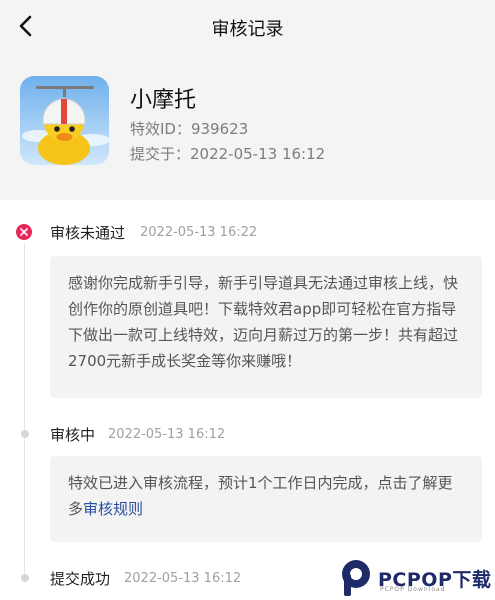  I want to click on submit-time: 提交于：2022-05-13 16:12, so click(228, 154).